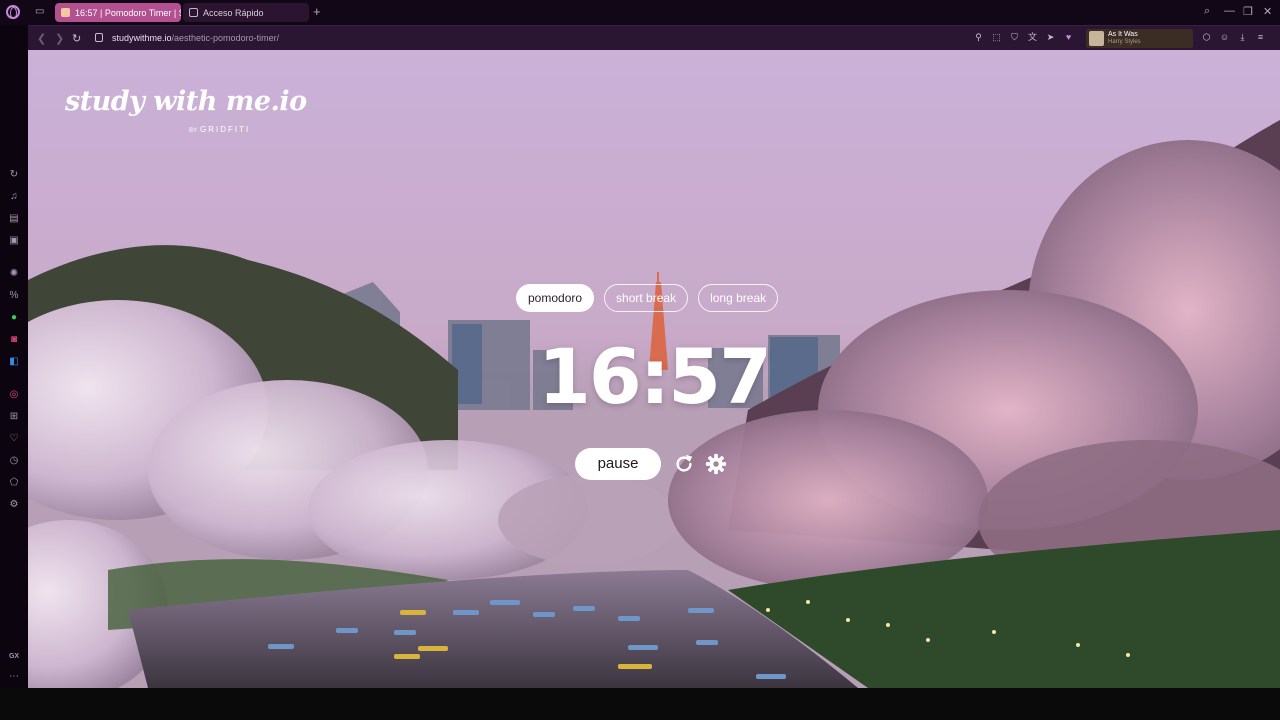 The height and width of the screenshot is (720, 1280). I want to click on tab-label: 16:57 | Pomodoro Timer | S, so click(128, 12).